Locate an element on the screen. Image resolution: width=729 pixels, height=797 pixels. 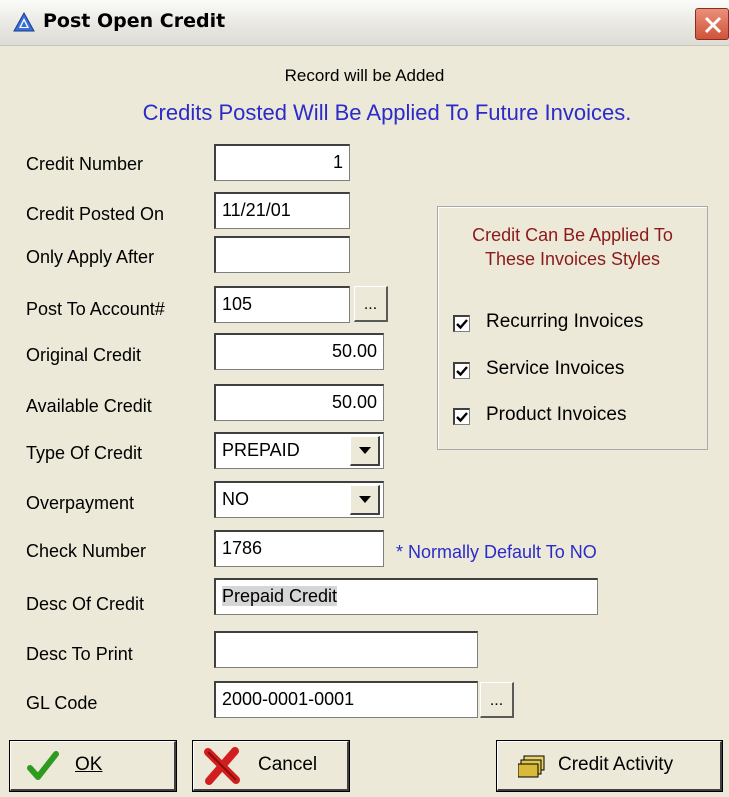
recurring-invoices-checkbox is located at coordinates (461, 323).